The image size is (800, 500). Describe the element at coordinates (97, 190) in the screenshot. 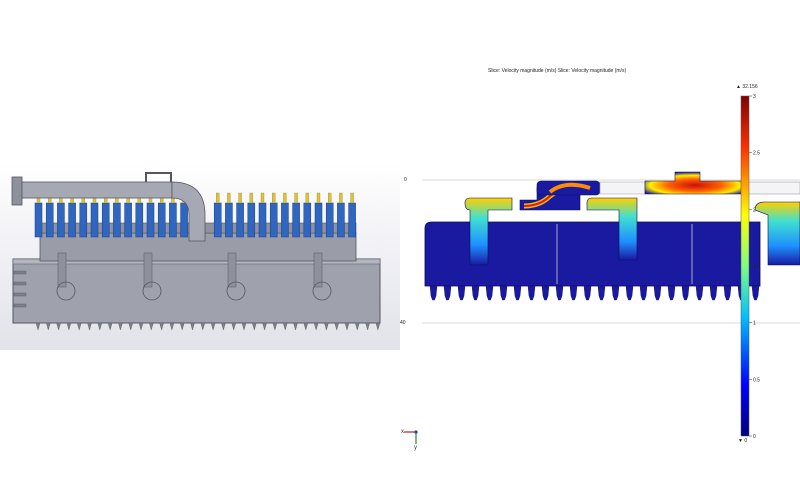

I see `inlet-pipe` at that location.